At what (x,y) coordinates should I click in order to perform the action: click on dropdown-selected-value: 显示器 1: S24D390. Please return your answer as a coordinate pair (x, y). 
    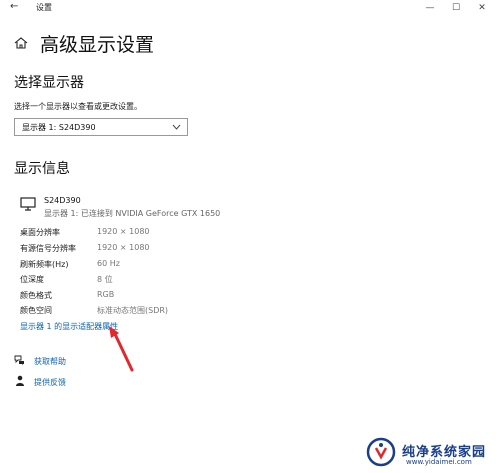
    Looking at the image, I should click on (59, 127).